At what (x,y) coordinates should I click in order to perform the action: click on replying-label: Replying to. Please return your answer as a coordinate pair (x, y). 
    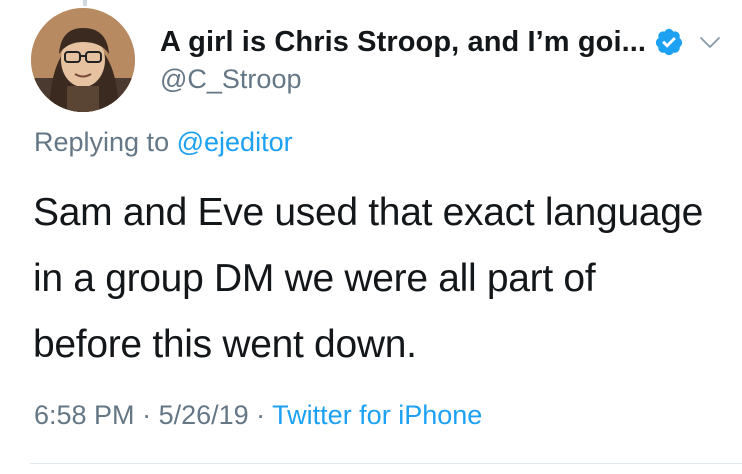
    Looking at the image, I should click on (102, 142).